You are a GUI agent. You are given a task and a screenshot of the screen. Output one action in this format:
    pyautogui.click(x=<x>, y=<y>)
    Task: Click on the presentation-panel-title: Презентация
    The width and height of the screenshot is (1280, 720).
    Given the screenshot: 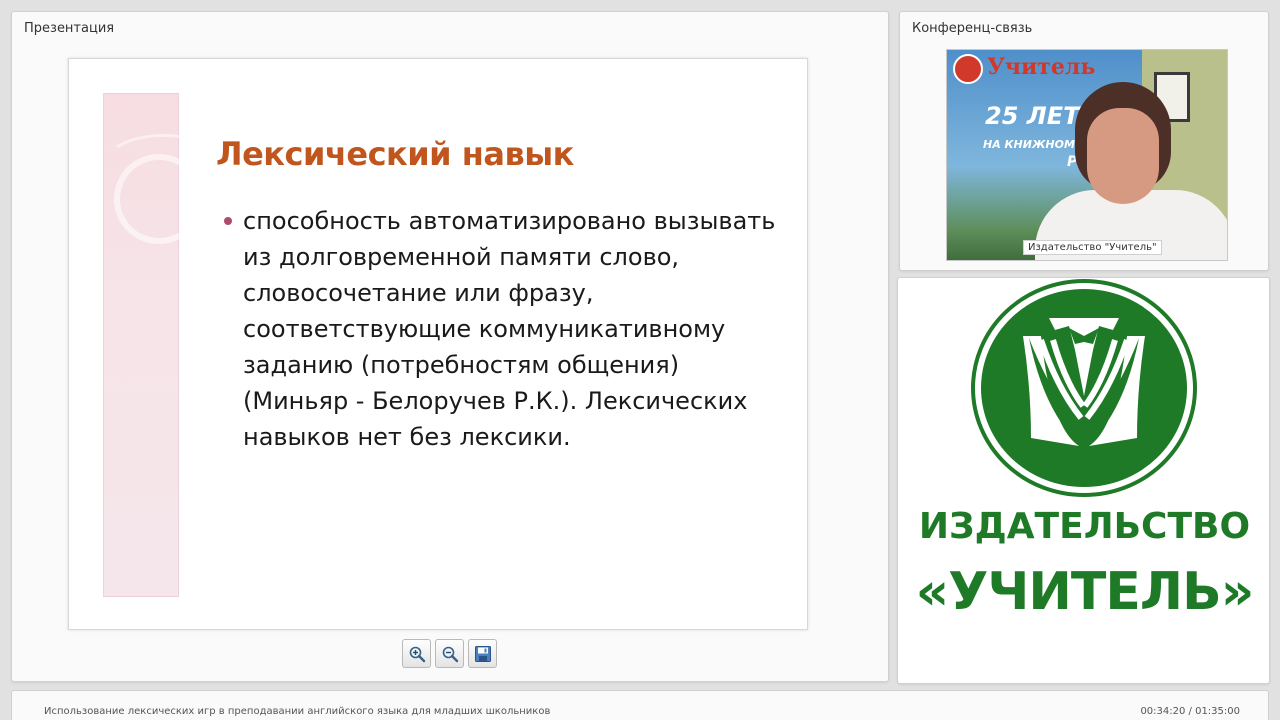 What is the action you would take?
    pyautogui.click(x=69, y=28)
    